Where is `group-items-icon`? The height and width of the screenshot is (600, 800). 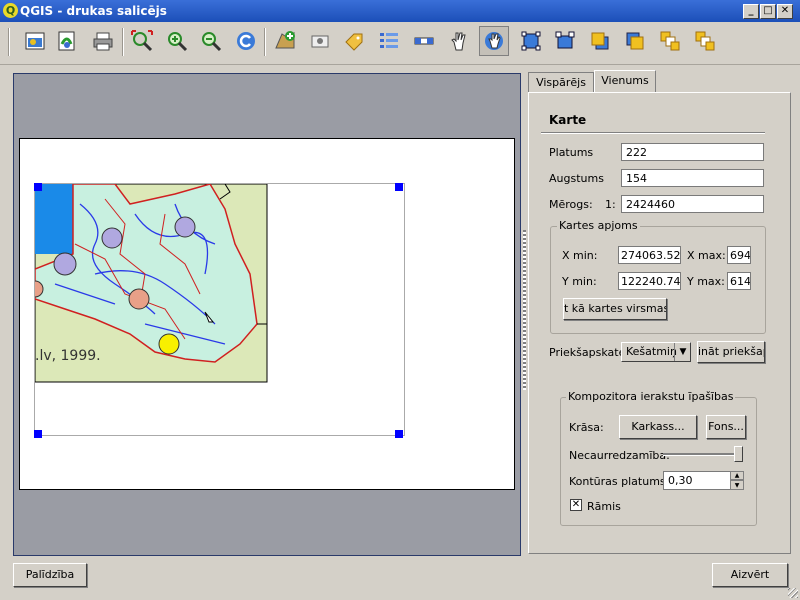
group-items-icon is located at coordinates (531, 41).